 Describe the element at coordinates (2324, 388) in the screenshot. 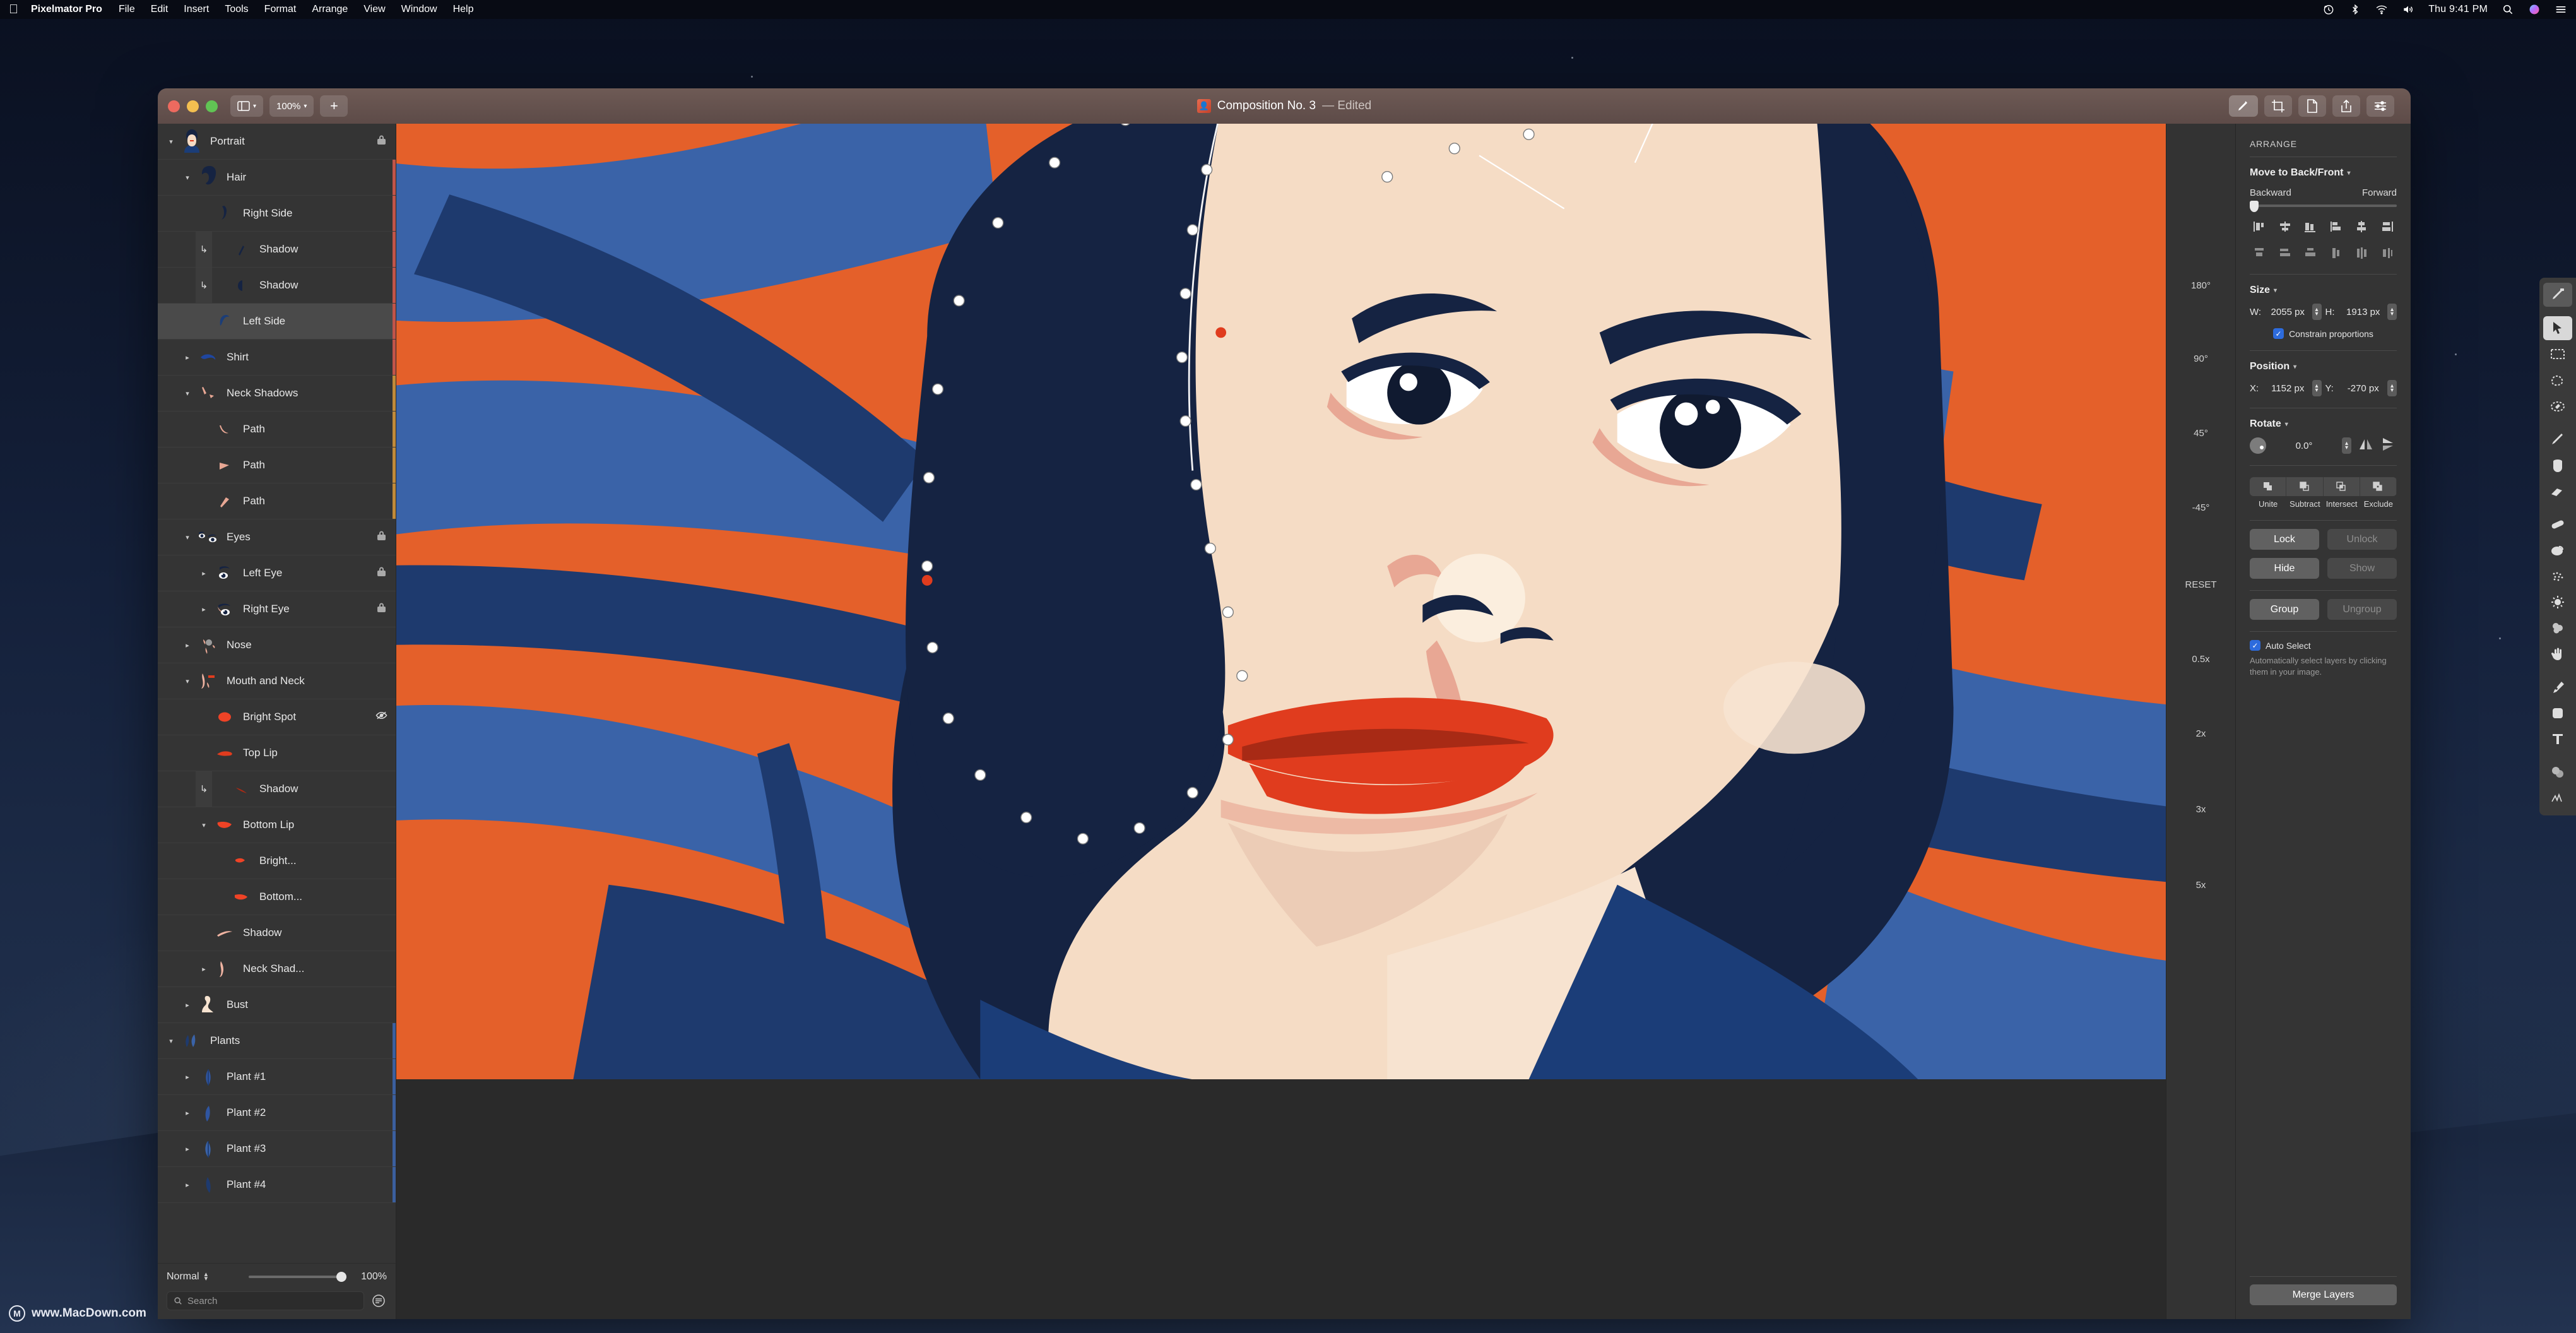

I see `position-fields: X: 1152 px ▴ ▾ Y: -270 px ▴ ▾` at that location.